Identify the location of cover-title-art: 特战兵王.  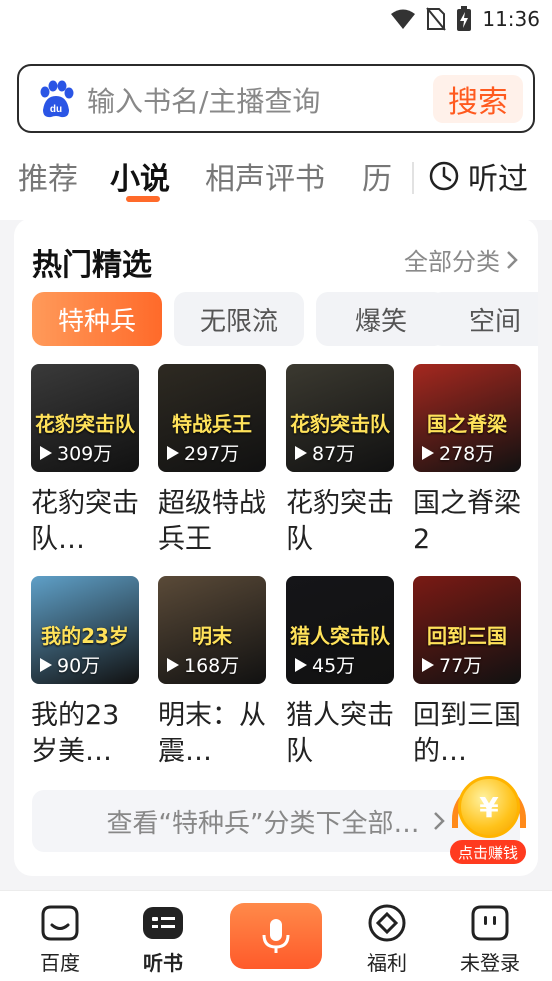
(212, 424).